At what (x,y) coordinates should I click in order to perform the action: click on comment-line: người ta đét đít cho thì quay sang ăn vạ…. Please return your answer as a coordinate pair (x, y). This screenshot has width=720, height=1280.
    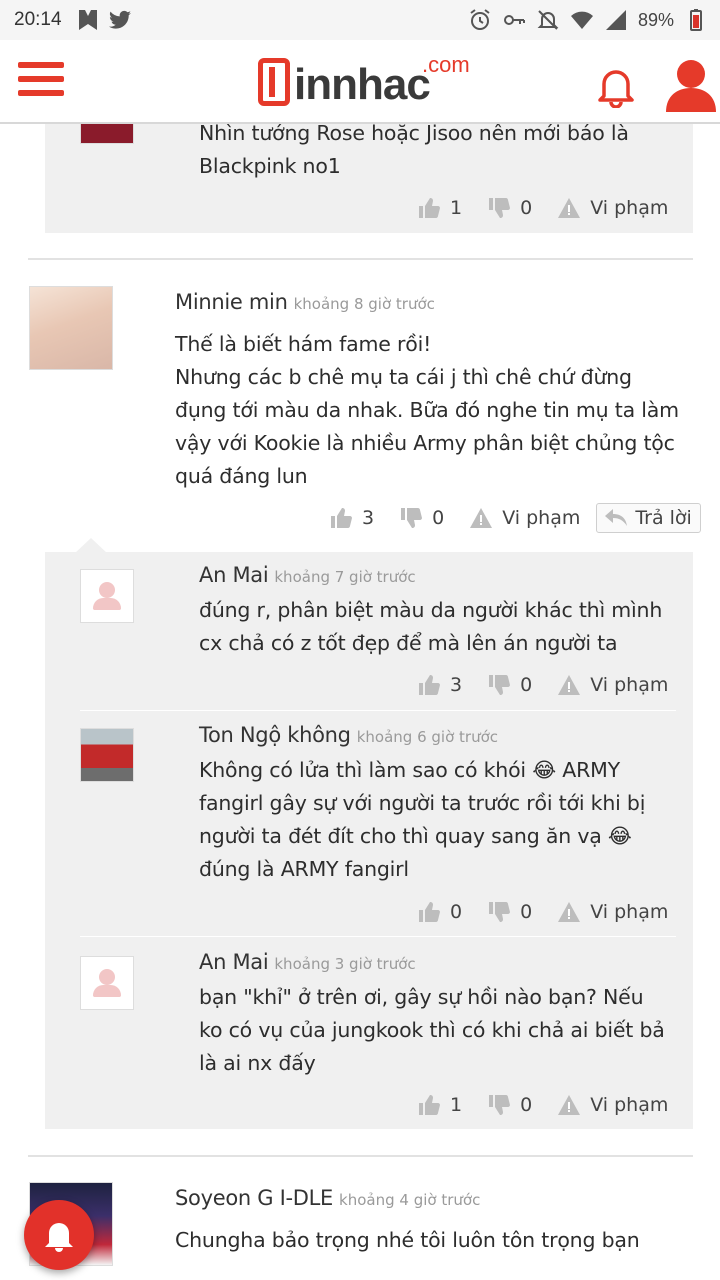
    Looking at the image, I should click on (415, 836).